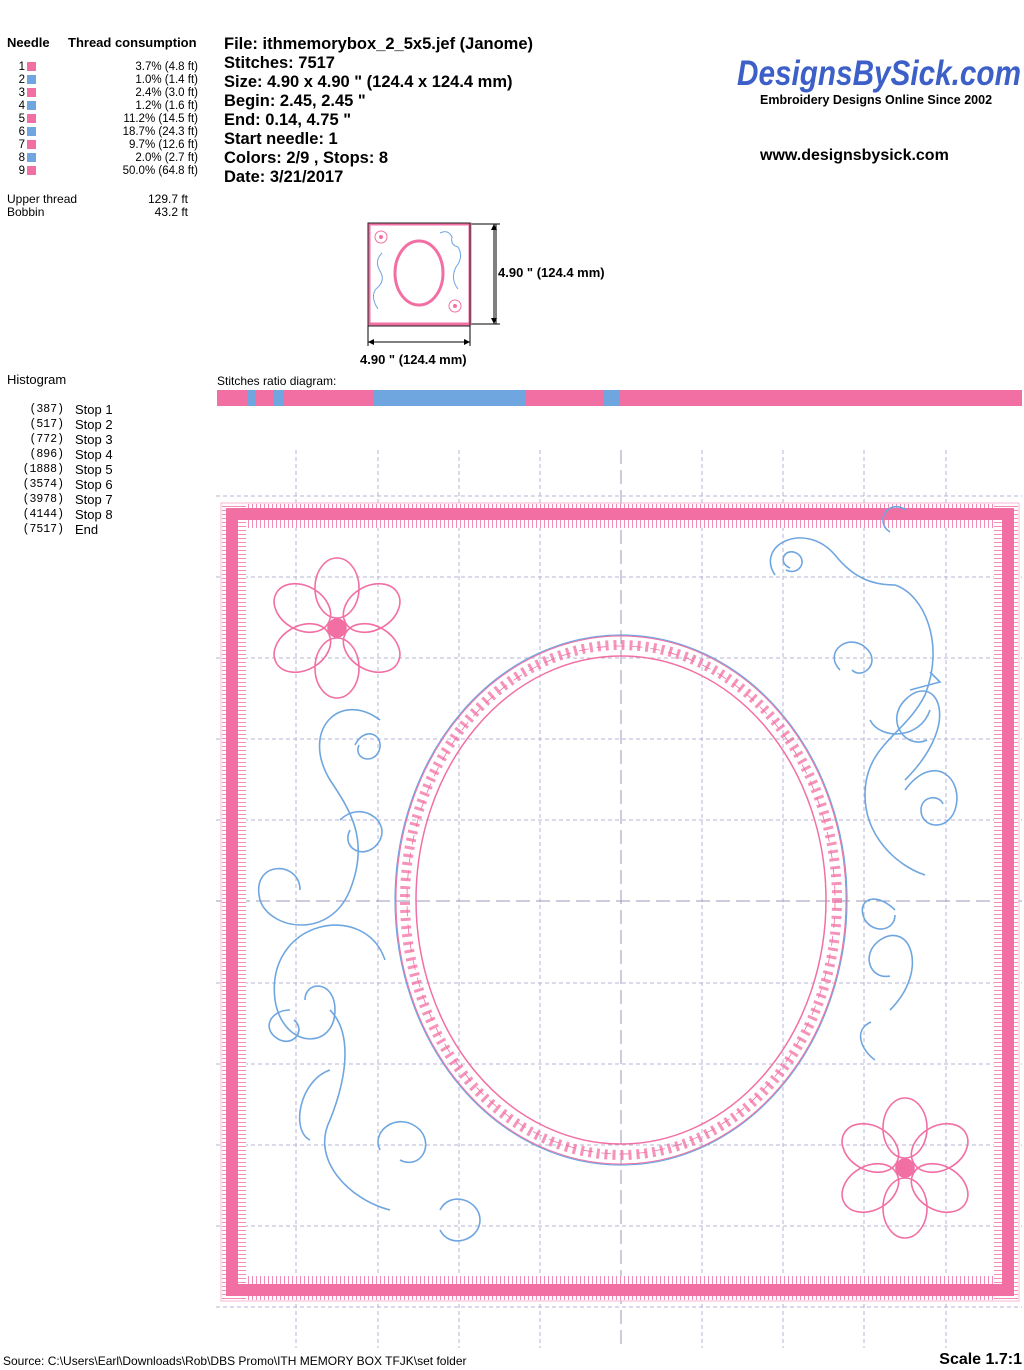  What do you see at coordinates (281, 139) in the screenshot?
I see `start-needle: Start needle: 1` at bounding box center [281, 139].